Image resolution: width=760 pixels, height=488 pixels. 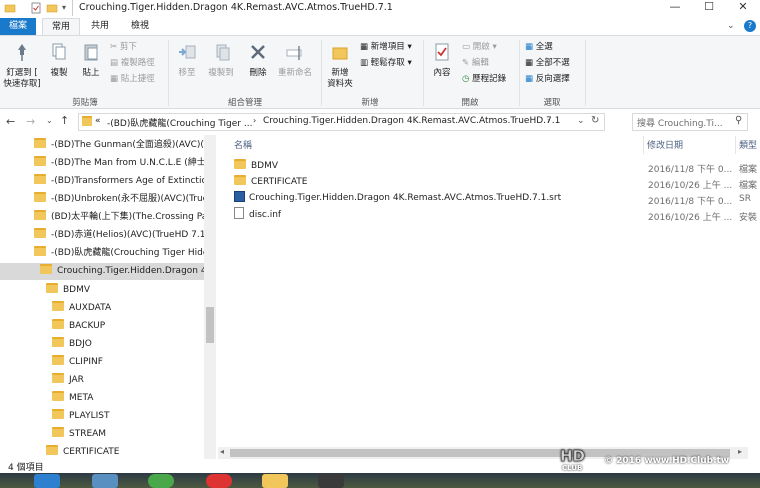 I want to click on new-item-button: ▦ 新增項目 ▾, so click(x=386, y=47).